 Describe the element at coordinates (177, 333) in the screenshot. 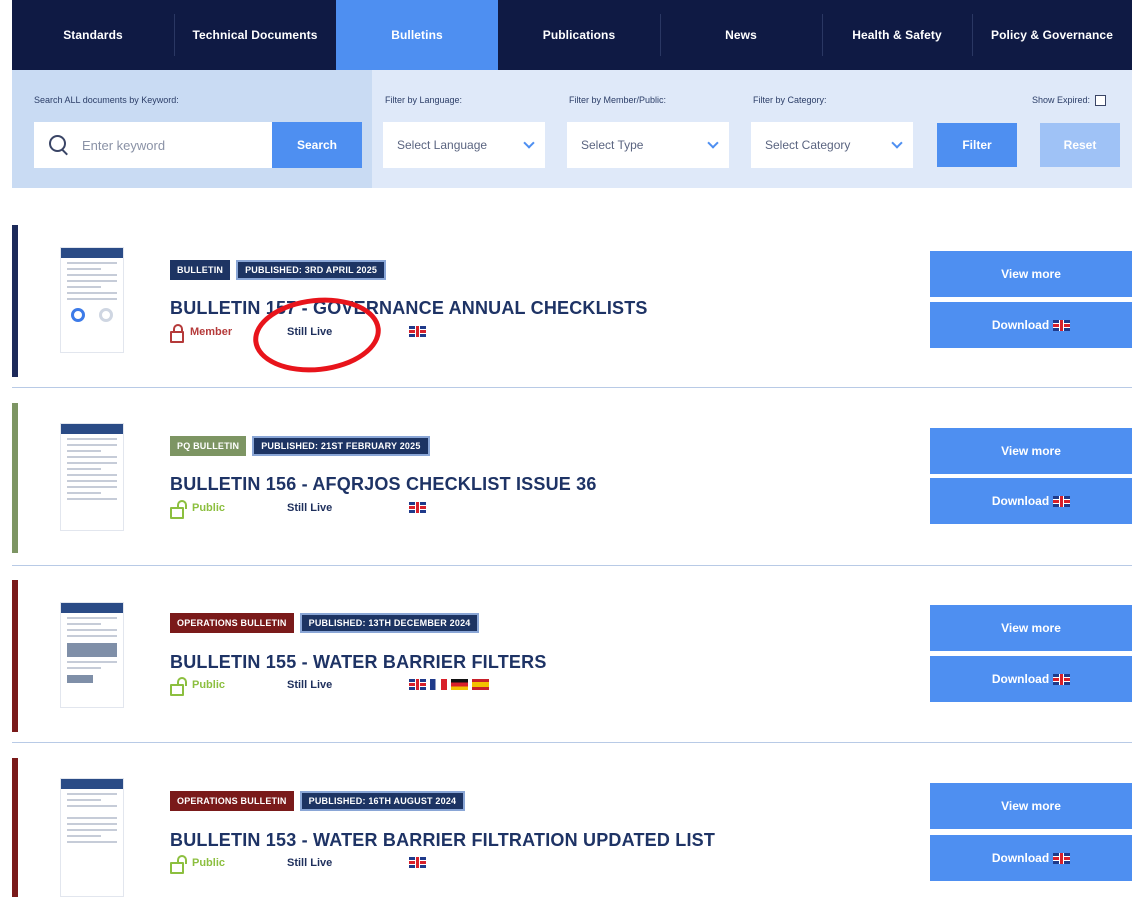

I see `lock-icon` at that location.